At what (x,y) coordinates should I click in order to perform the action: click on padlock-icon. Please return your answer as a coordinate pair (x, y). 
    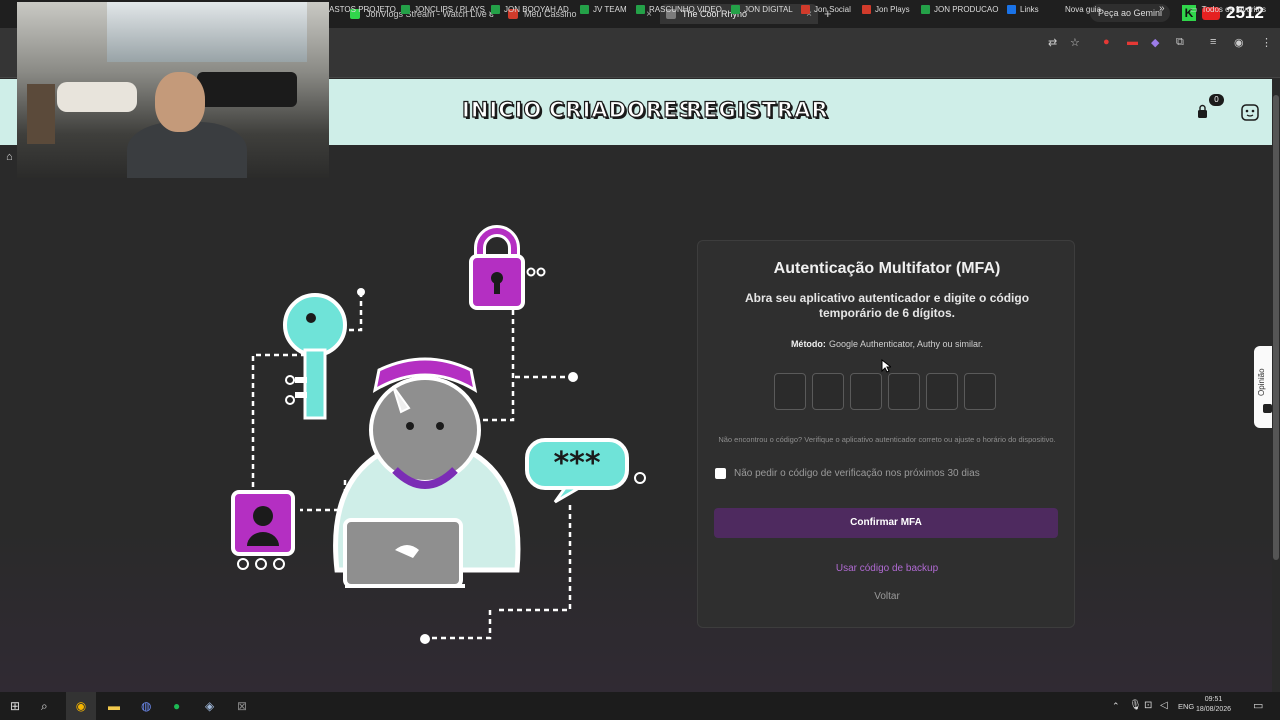
    Looking at the image, I should click on (507, 267).